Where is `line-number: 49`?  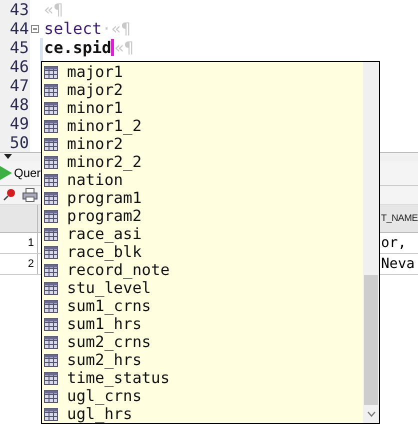 line-number: 49 is located at coordinates (15, 123).